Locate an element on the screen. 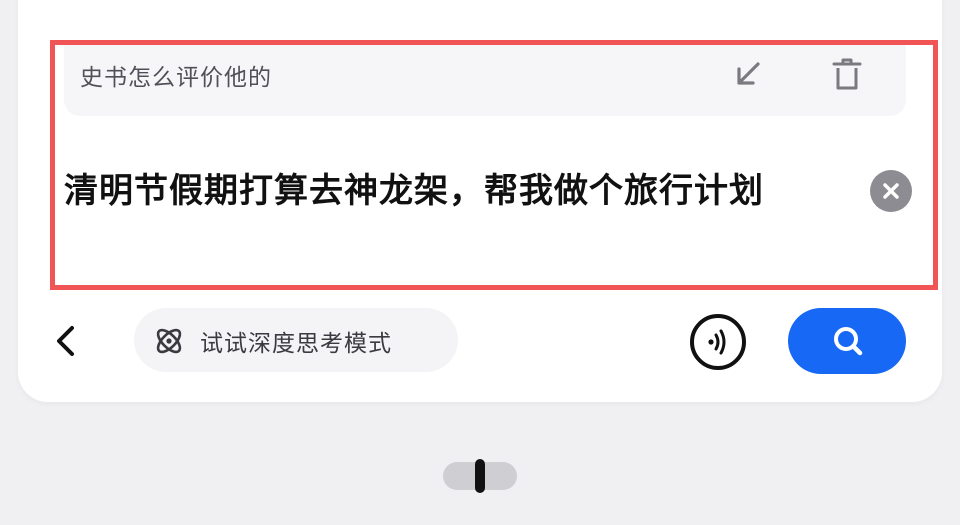 This screenshot has height=525, width=960. voice-wave-icon is located at coordinates (717, 342).